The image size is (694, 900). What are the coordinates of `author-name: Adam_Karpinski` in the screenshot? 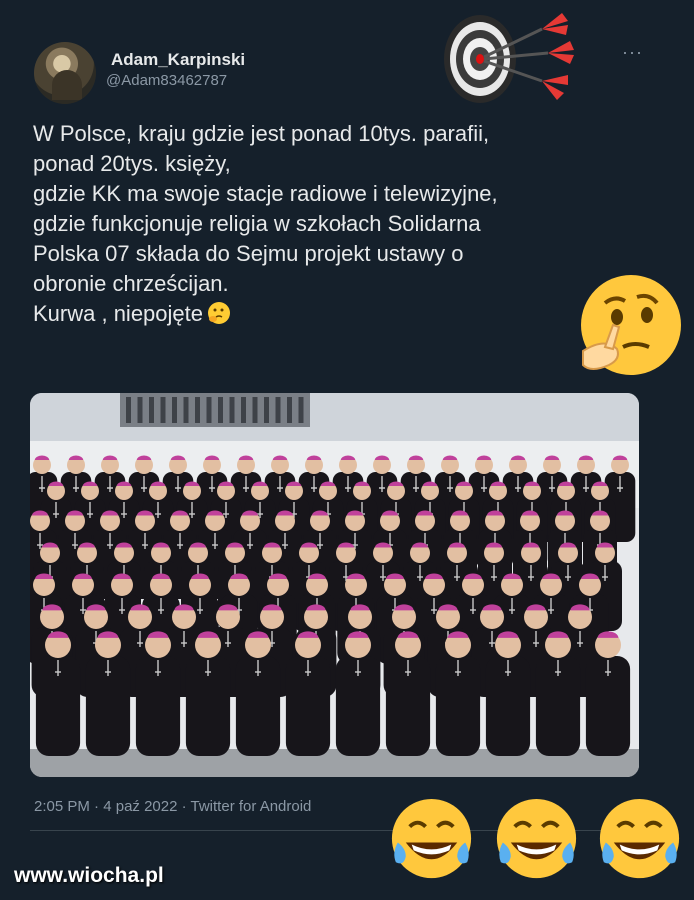 It's located at (178, 60).